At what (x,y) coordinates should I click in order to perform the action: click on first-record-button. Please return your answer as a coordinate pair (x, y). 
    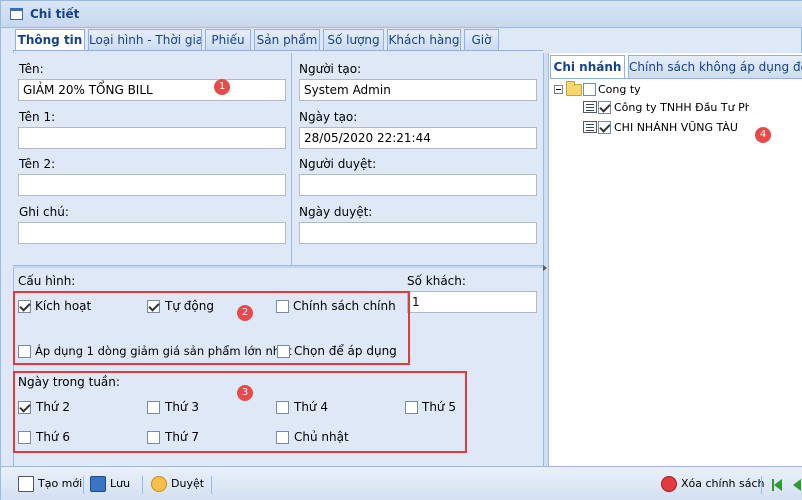
    Looking at the image, I should click on (777, 485).